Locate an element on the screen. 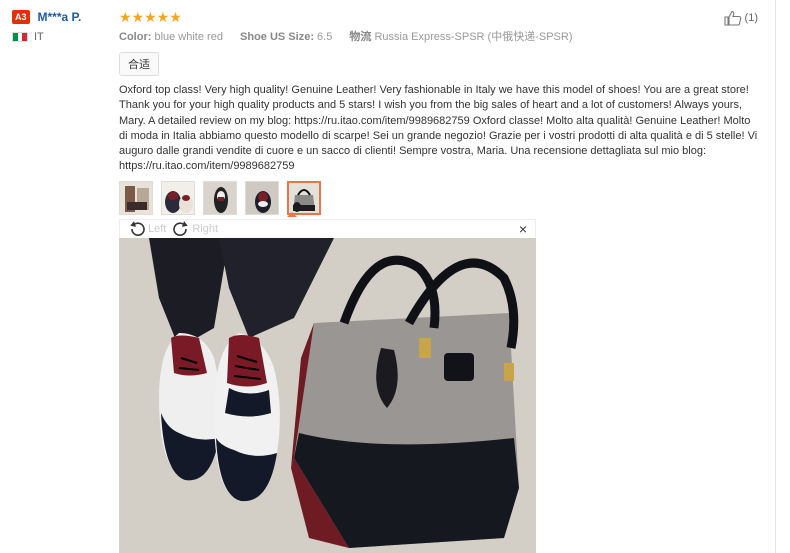 The width and height of the screenshot is (790, 553). thumbnail-5-active is located at coordinates (304, 197).